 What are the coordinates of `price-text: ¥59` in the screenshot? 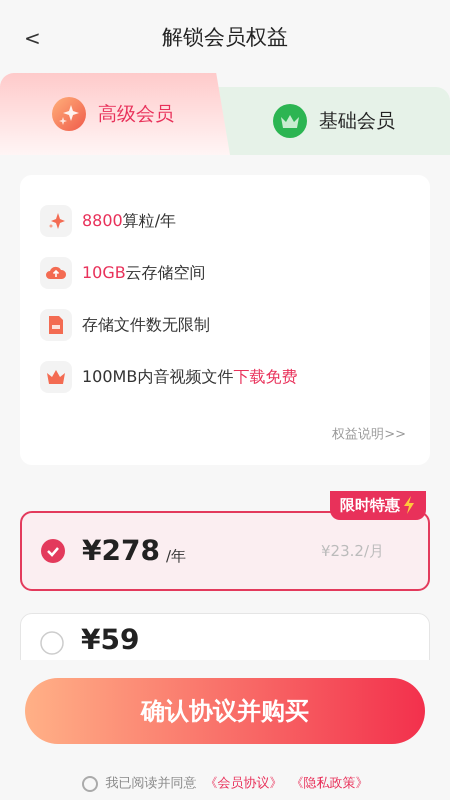 It's located at (110, 640).